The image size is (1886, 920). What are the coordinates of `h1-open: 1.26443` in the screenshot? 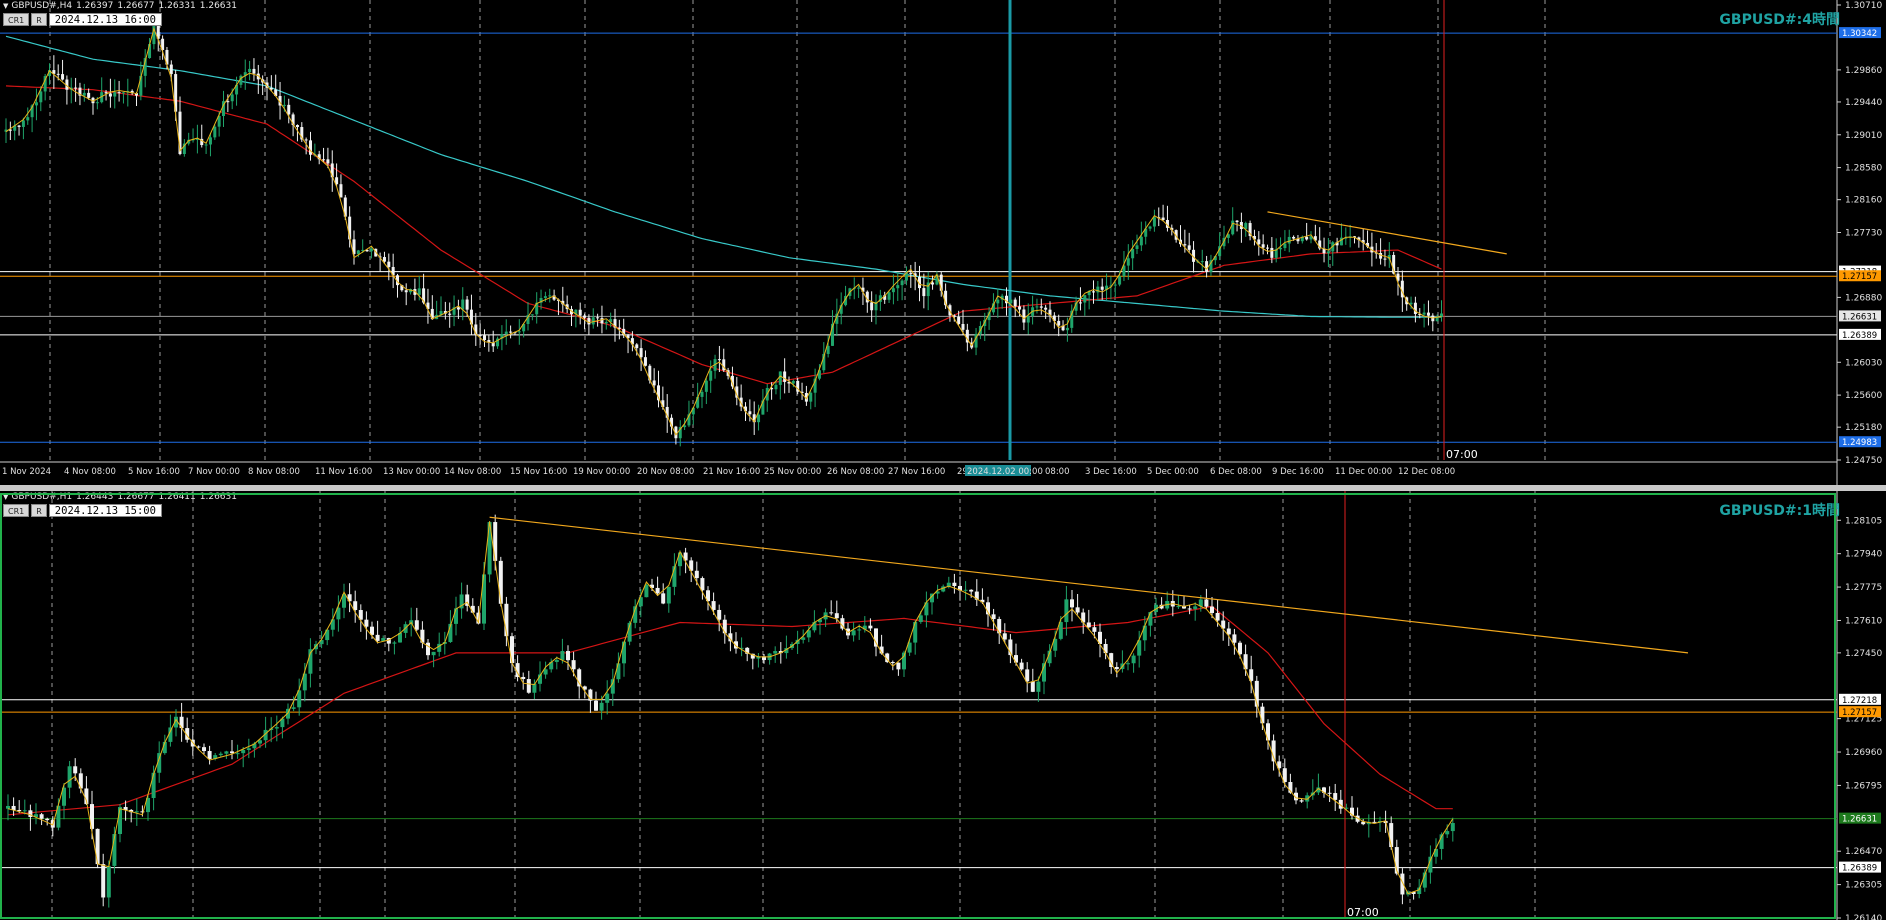 It's located at (95, 497).